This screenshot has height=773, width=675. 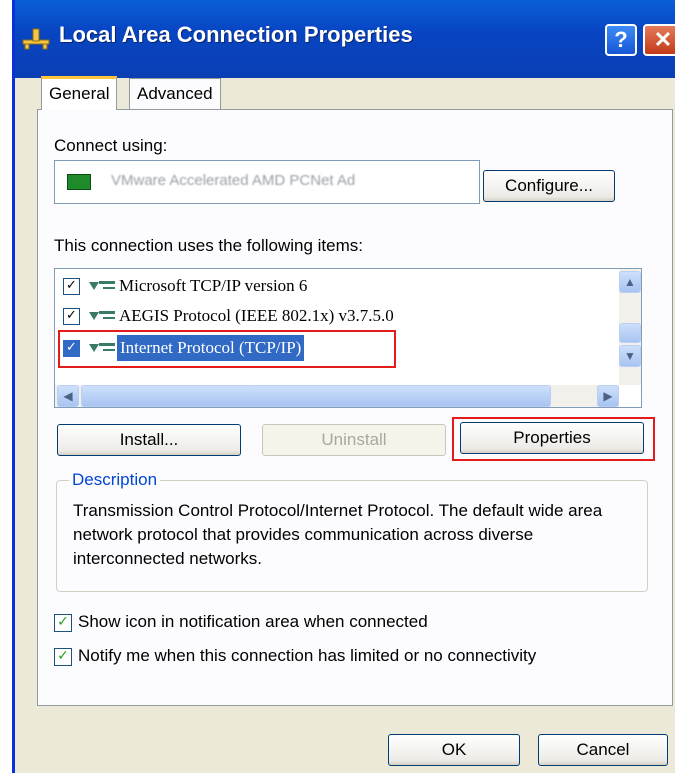 I want to click on connect-using-label: Connect using:, so click(x=111, y=145).